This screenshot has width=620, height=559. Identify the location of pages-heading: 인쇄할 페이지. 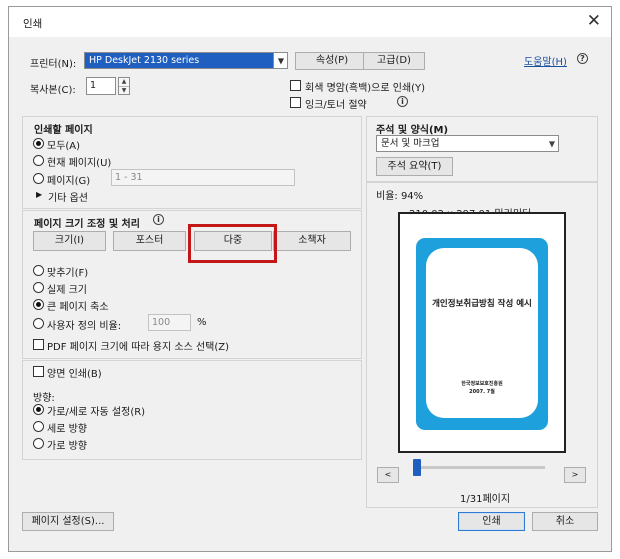
(63, 130).